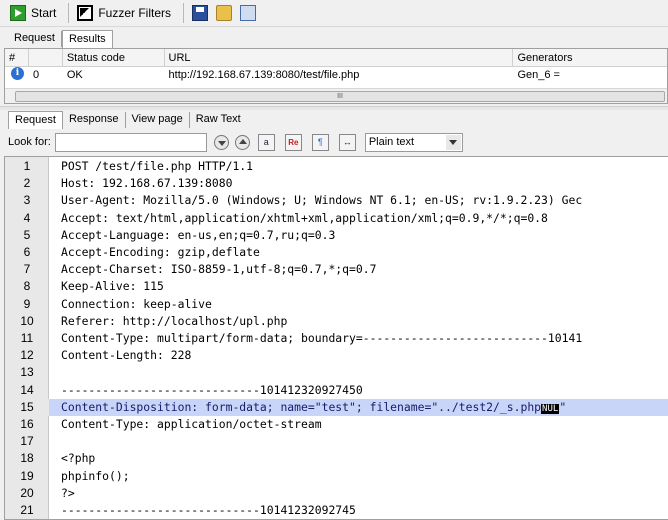 The width and height of the screenshot is (668, 520). What do you see at coordinates (334, 120) in the screenshot?
I see `request-tabs: Request Response View page Raw Text` at bounding box center [334, 120].